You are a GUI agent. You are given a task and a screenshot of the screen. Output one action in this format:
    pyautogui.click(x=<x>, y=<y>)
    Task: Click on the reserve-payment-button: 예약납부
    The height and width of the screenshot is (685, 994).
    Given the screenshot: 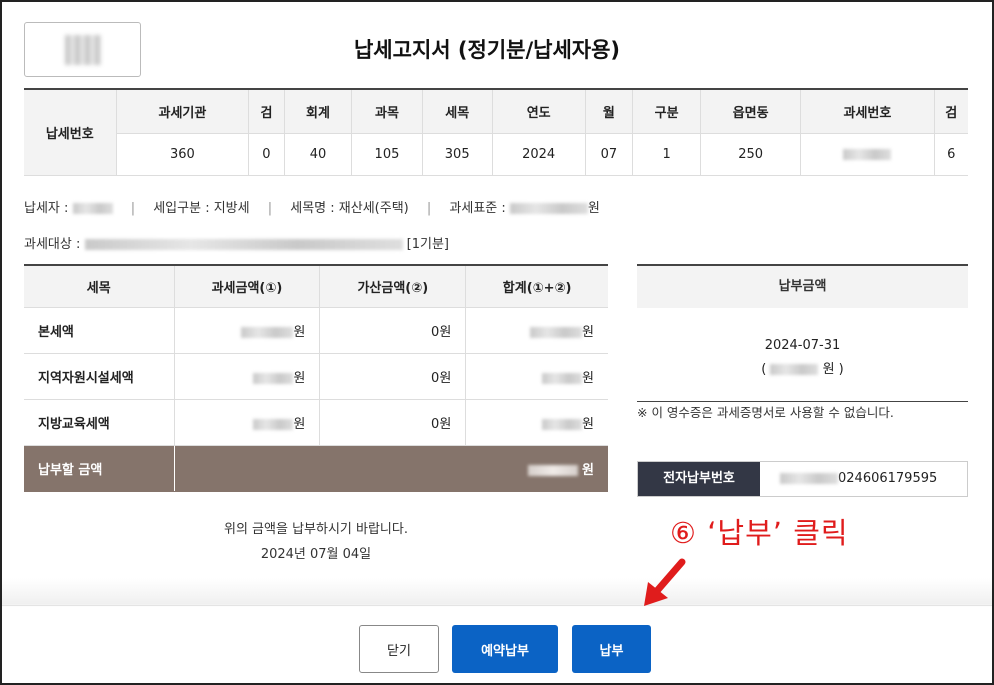 What is the action you would take?
    pyautogui.click(x=505, y=649)
    